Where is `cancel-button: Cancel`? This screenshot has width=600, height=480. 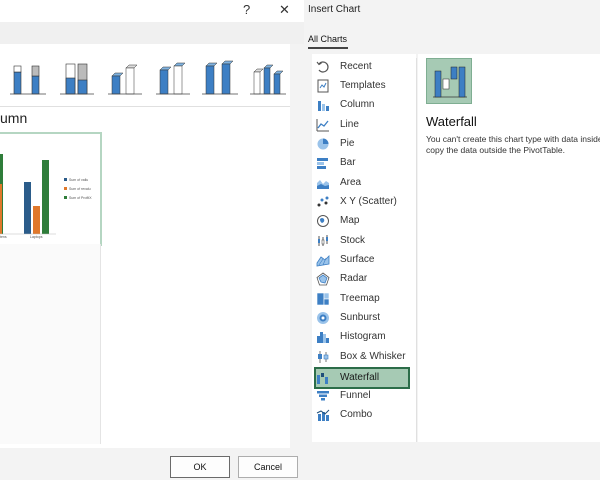 cancel-button: Cancel is located at coordinates (268, 467).